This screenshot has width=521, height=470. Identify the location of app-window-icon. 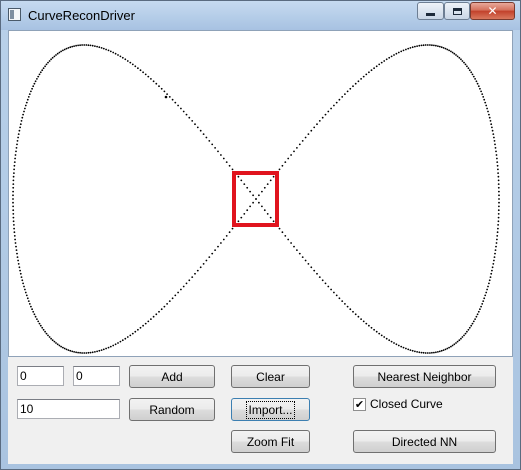
(14, 14).